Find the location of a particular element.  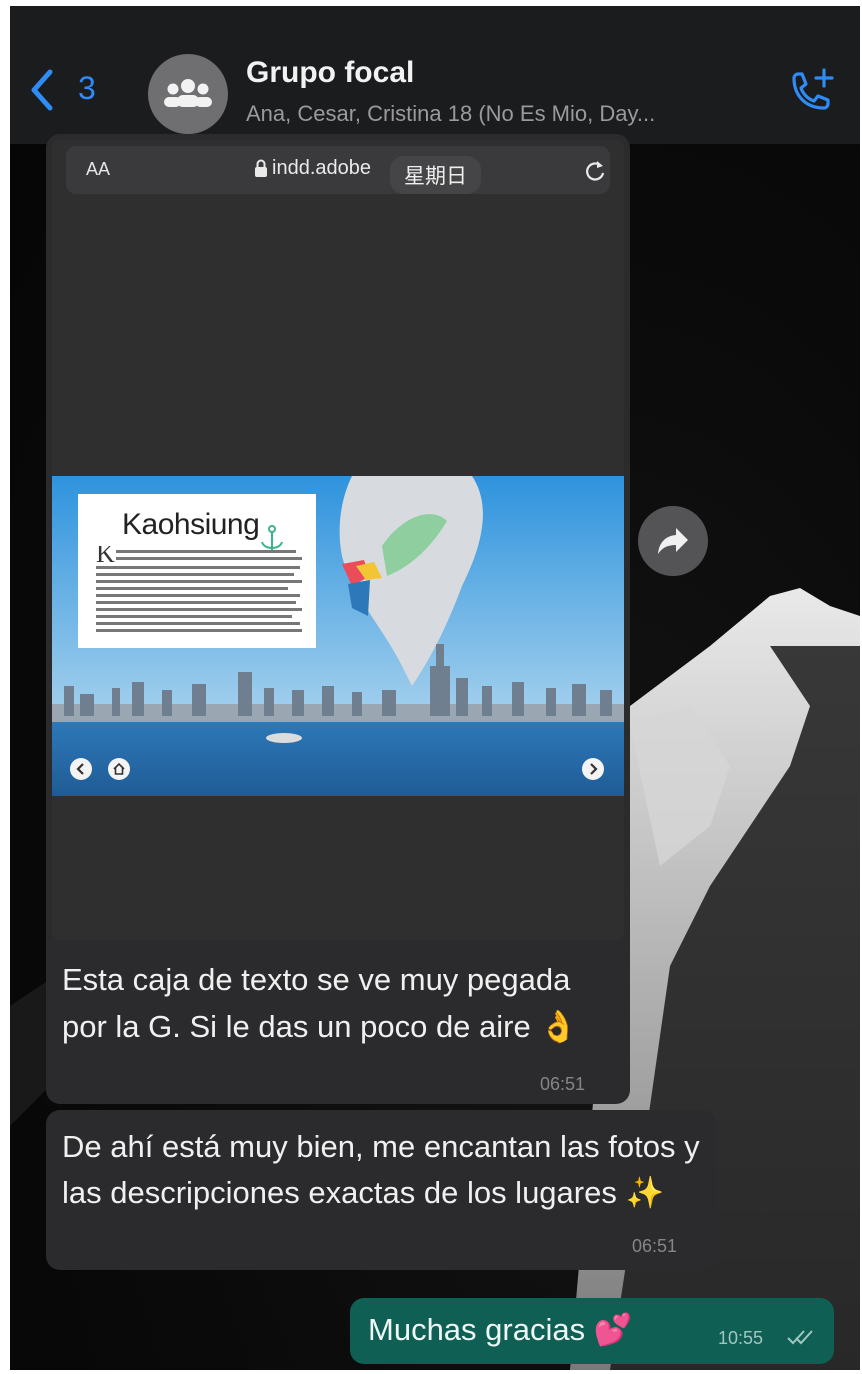

lock-icon is located at coordinates (261, 168).